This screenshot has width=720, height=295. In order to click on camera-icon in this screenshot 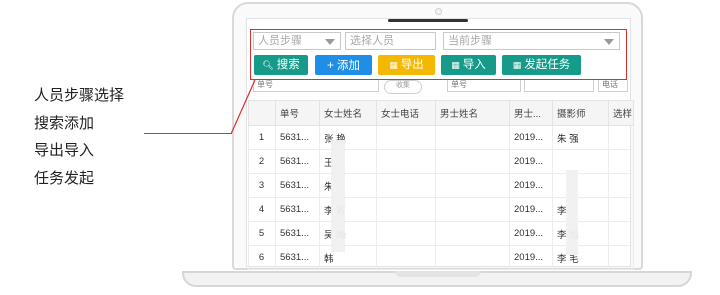, I will do `click(438, 11)`.